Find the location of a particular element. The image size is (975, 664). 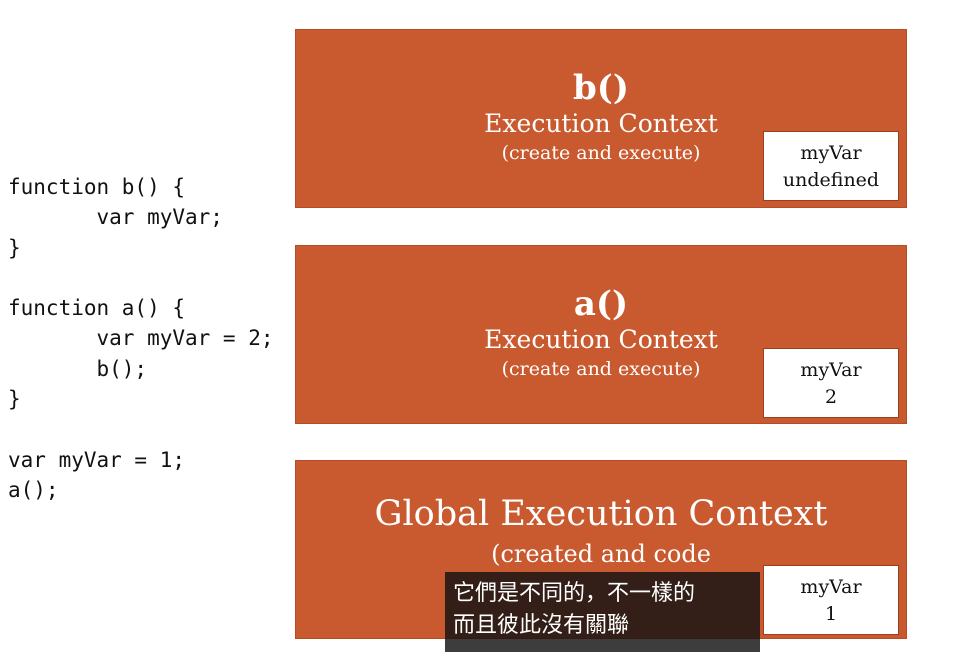

global-variable-name: myVar is located at coordinates (831, 587).